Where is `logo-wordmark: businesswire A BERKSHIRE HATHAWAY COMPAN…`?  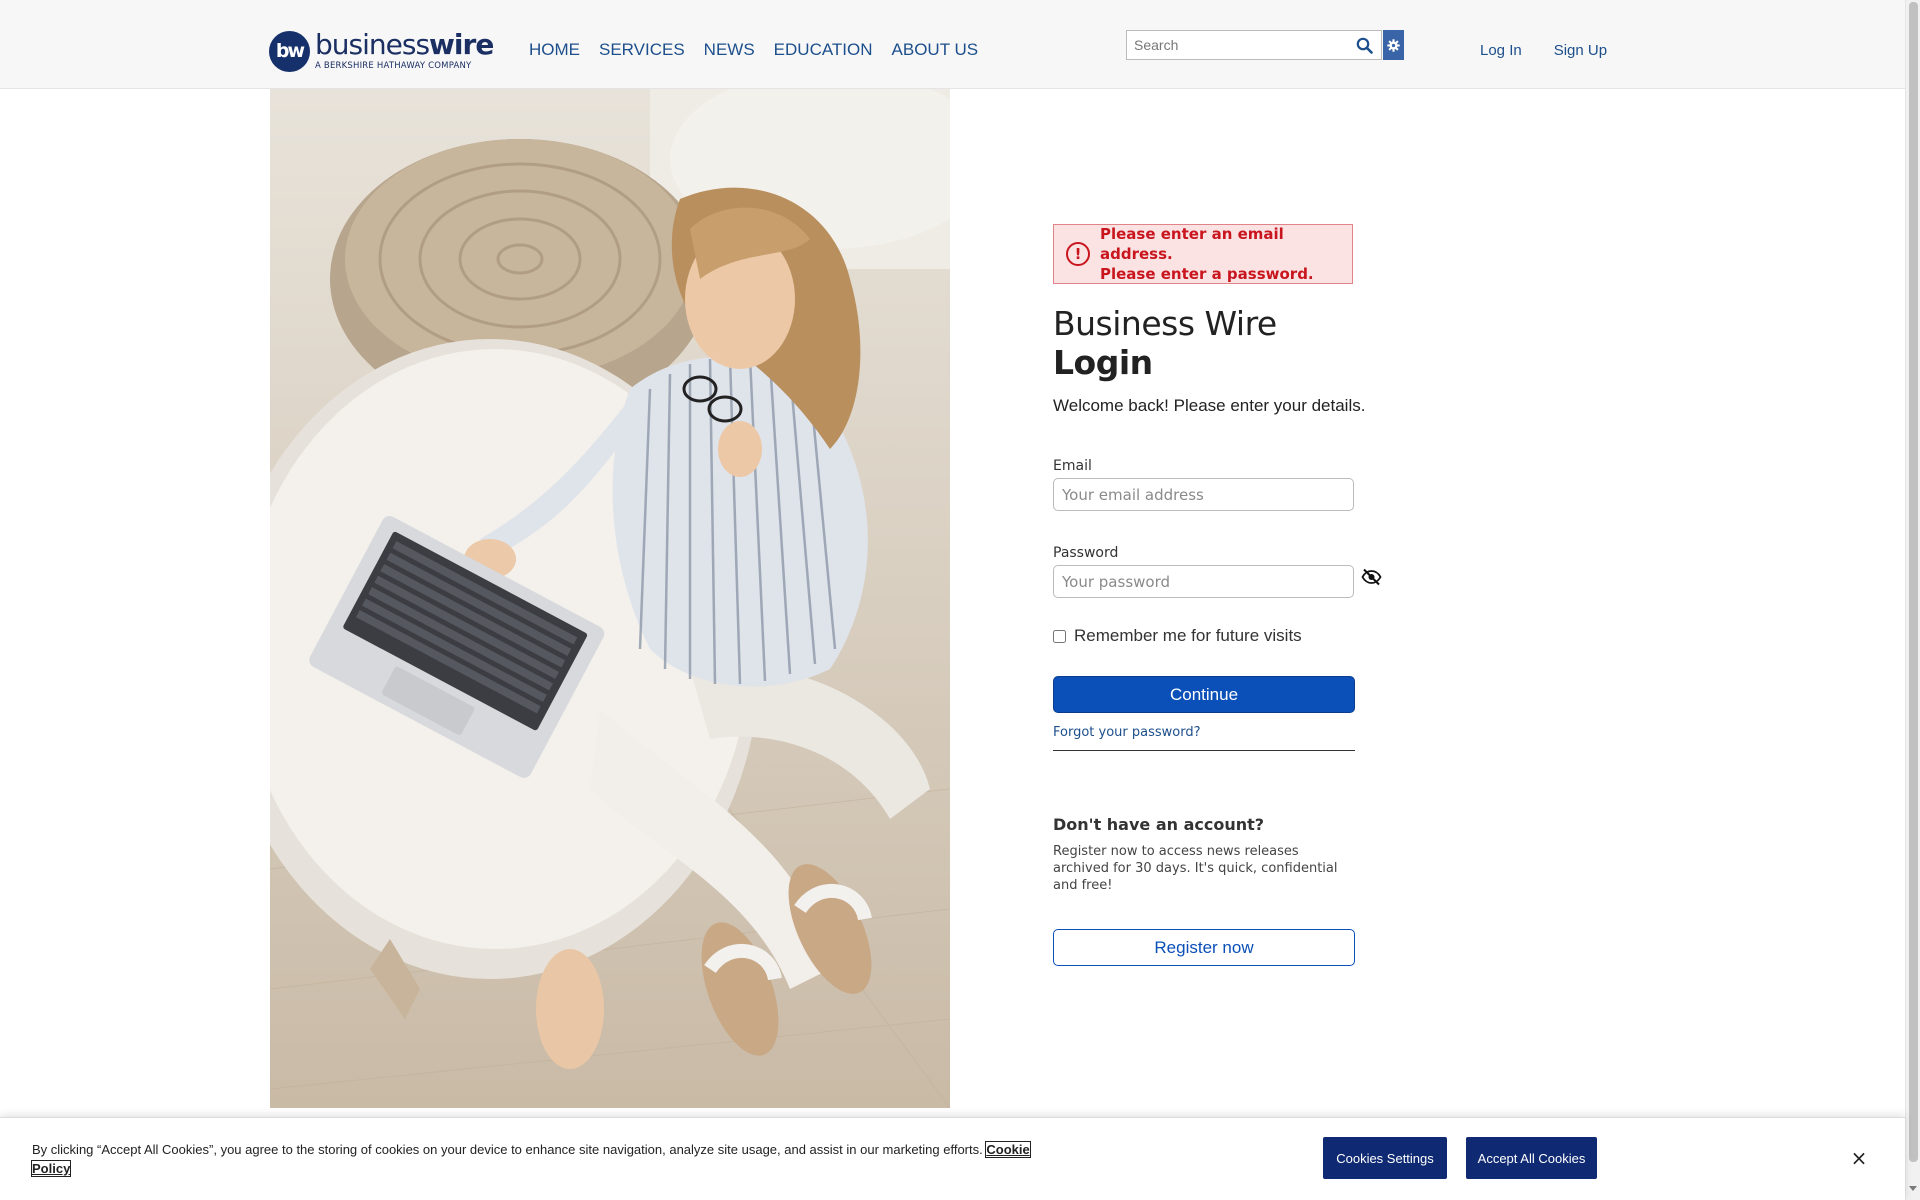 logo-wordmark: businesswire A BERKSHIRE HATHAWAY COMPAN… is located at coordinates (404, 50).